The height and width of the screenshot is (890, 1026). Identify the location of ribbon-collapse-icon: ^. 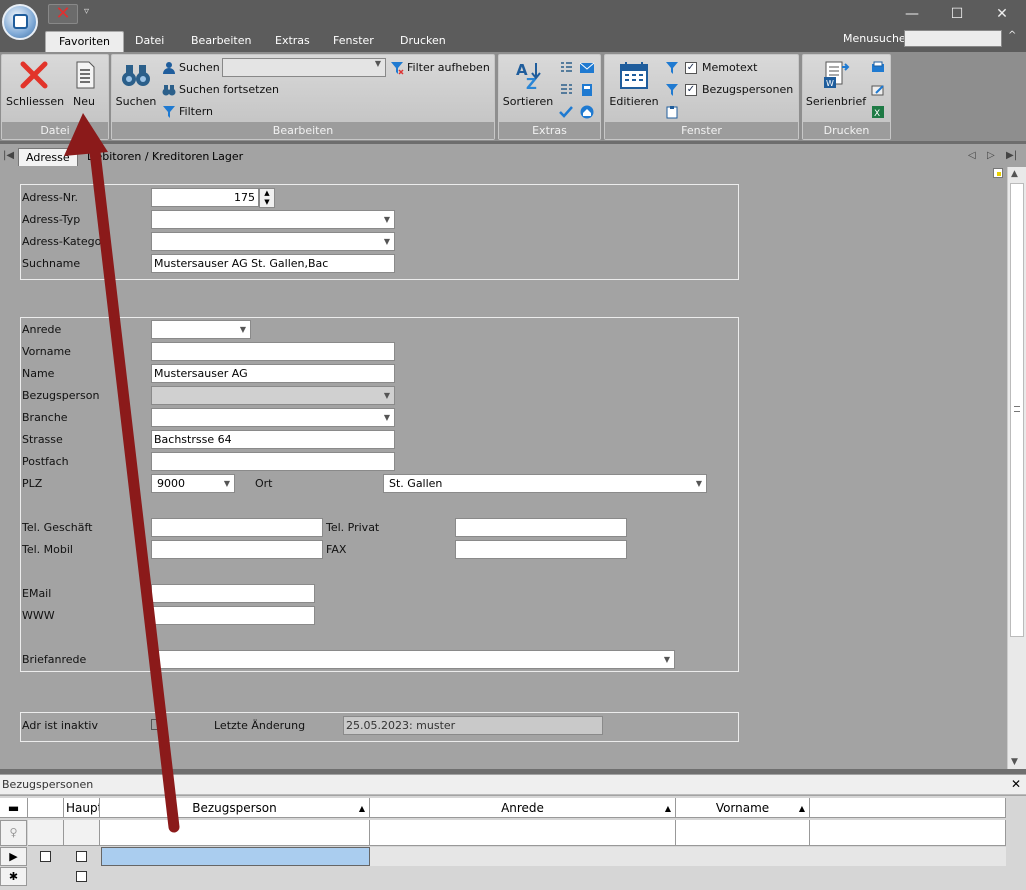
(1012, 35).